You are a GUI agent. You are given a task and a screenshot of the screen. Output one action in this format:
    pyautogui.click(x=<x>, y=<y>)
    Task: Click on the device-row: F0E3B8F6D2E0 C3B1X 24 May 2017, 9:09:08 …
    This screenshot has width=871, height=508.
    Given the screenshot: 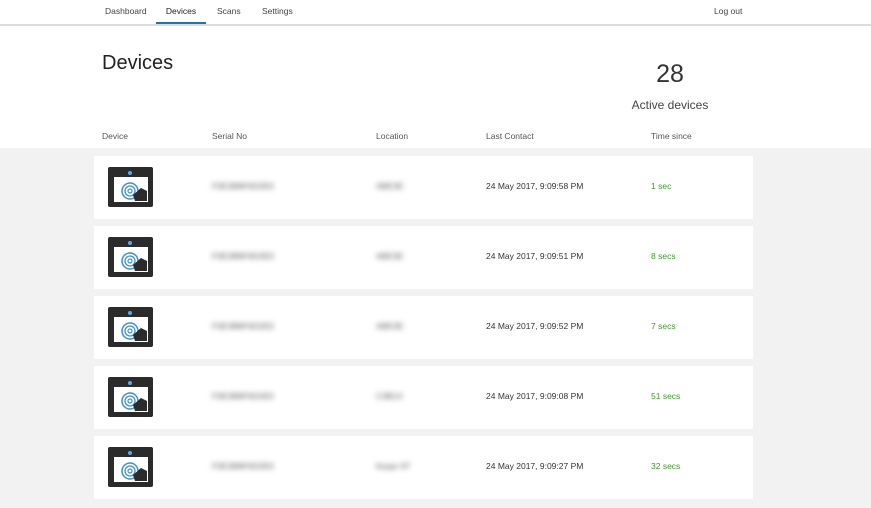 What is the action you would take?
    pyautogui.click(x=423, y=397)
    